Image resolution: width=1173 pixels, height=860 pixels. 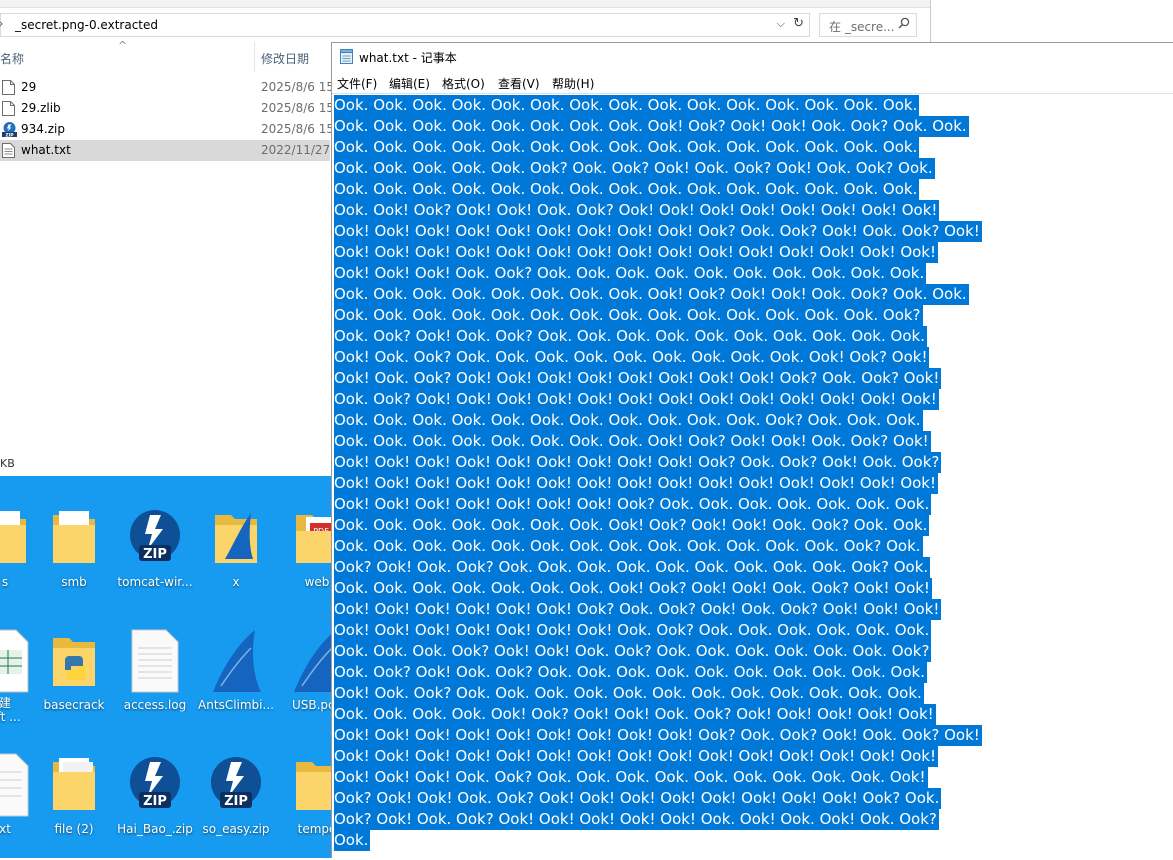 I want to click on pdf-folder-icon: PDF, so click(x=313, y=539).